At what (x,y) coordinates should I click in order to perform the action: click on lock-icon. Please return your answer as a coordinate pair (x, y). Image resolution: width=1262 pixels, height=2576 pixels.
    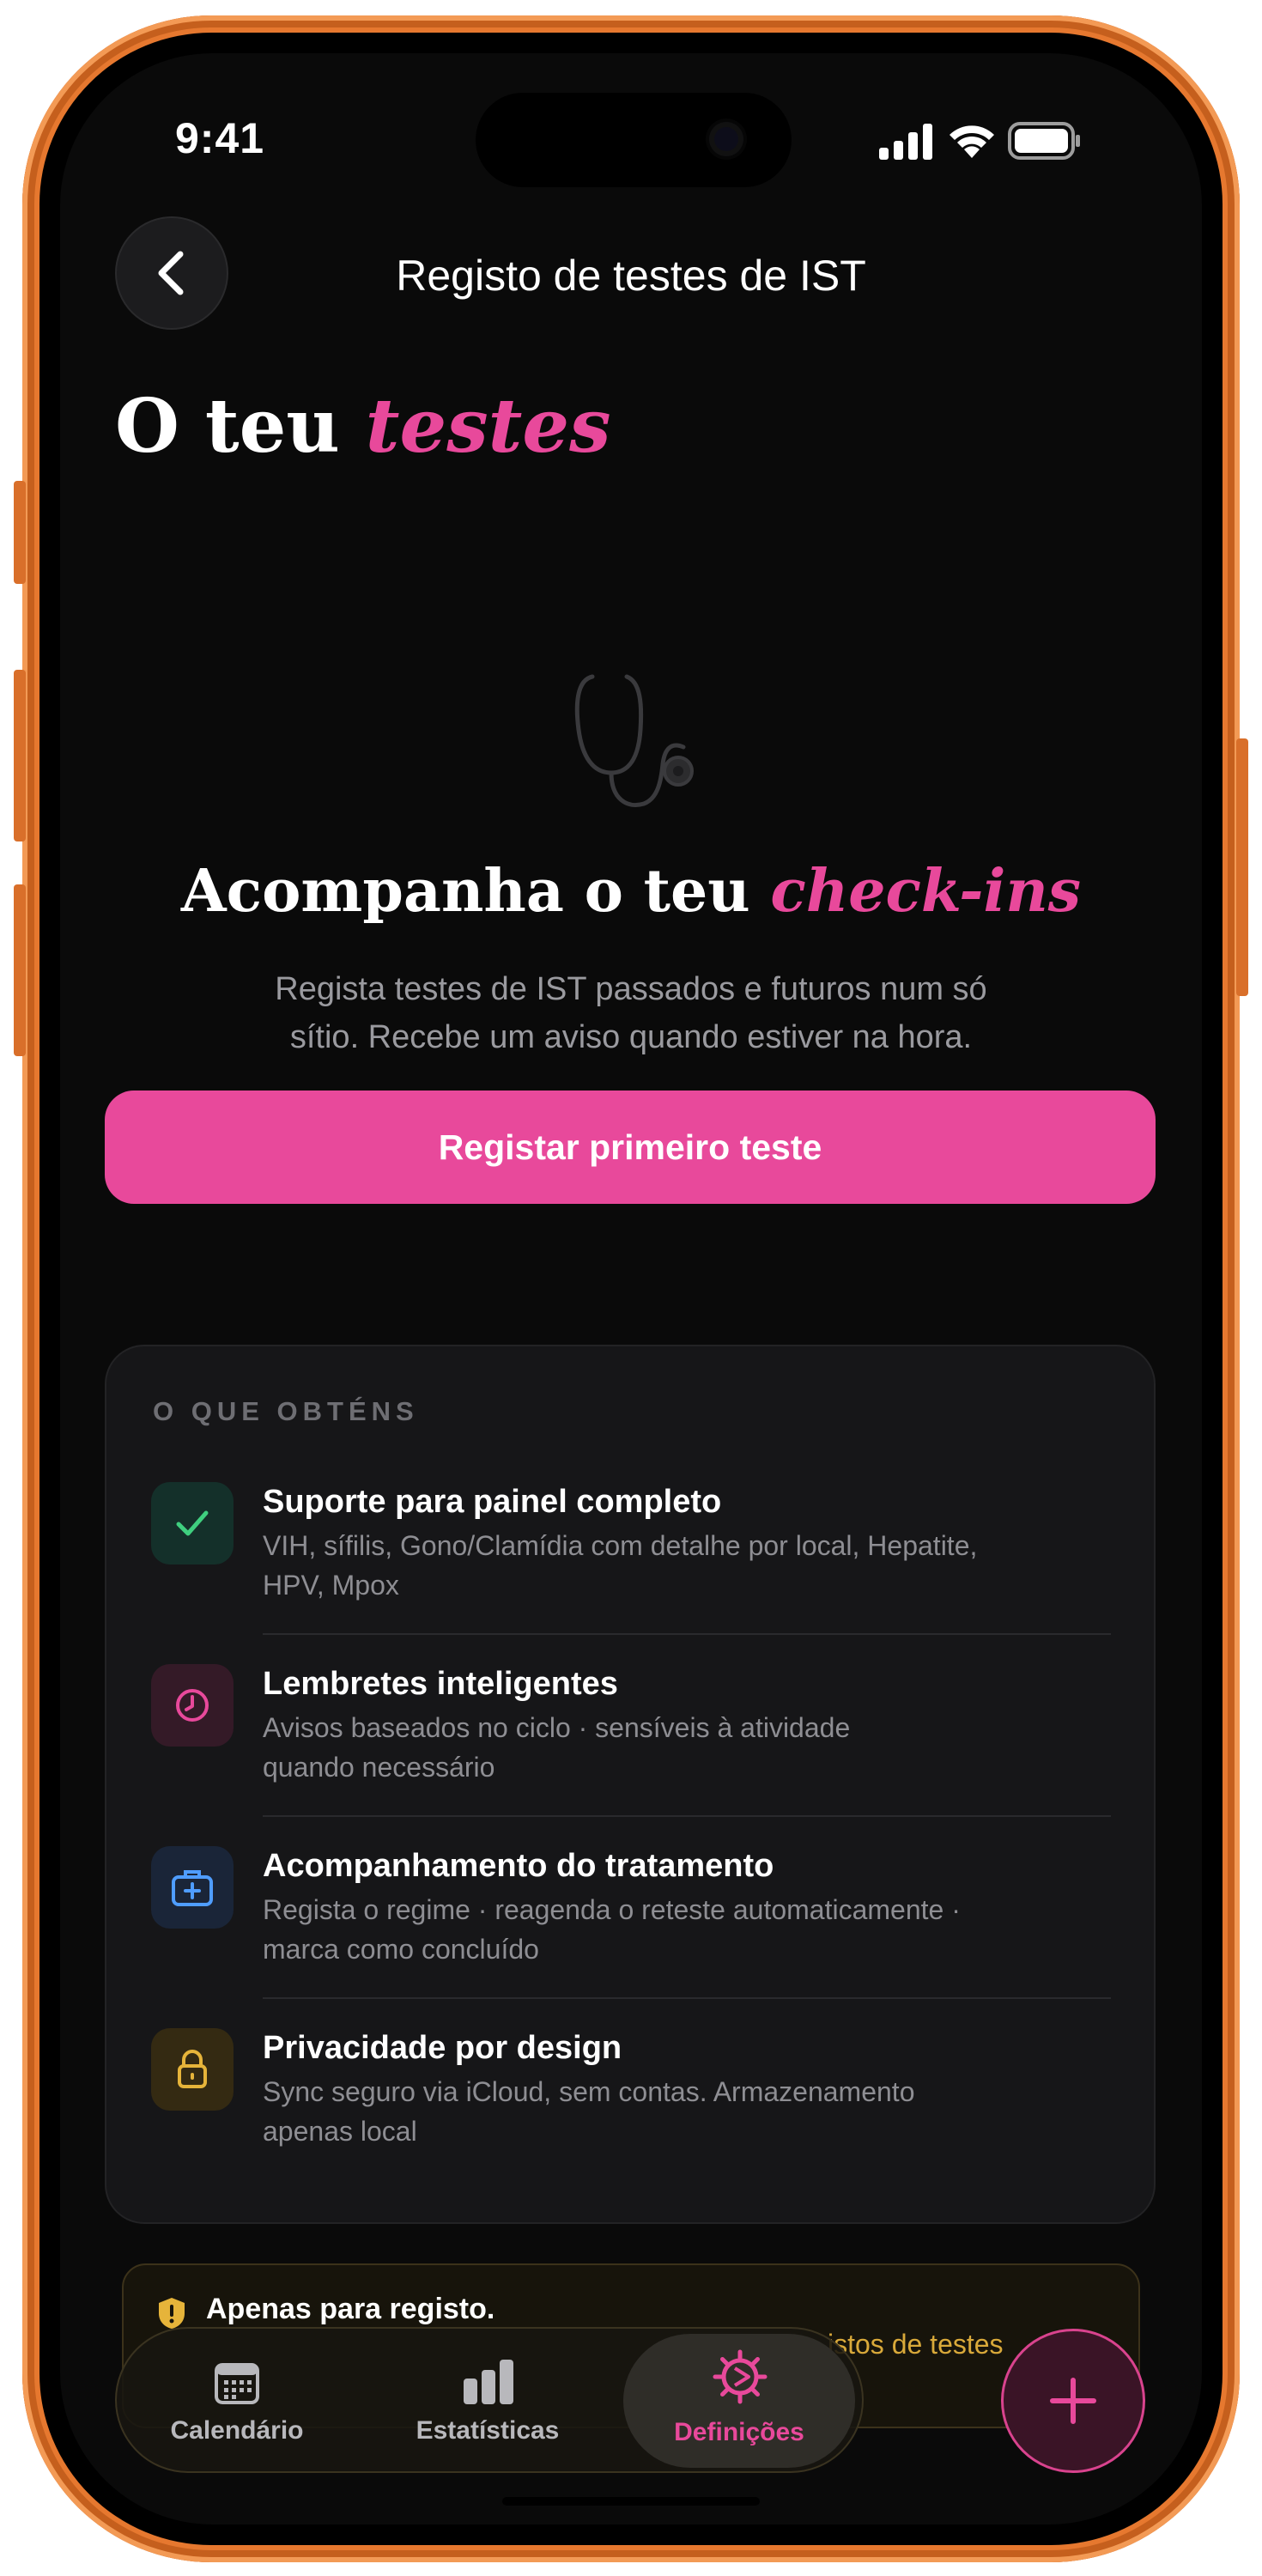
    Looking at the image, I should click on (193, 2069).